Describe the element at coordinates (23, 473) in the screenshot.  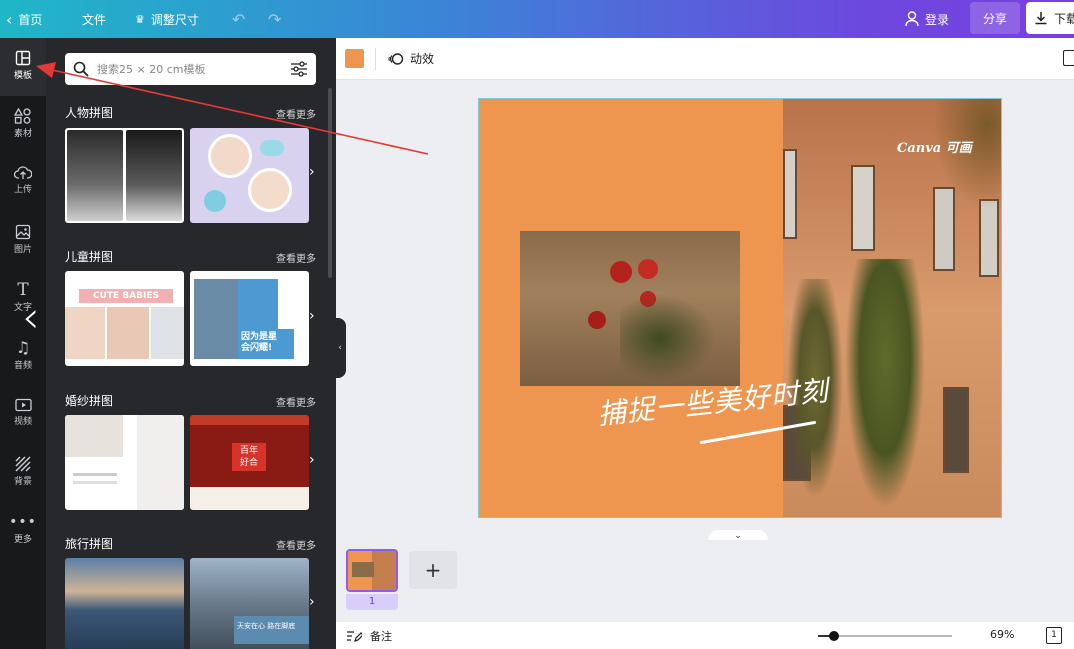
I see `rail-item-background: 背景` at that location.